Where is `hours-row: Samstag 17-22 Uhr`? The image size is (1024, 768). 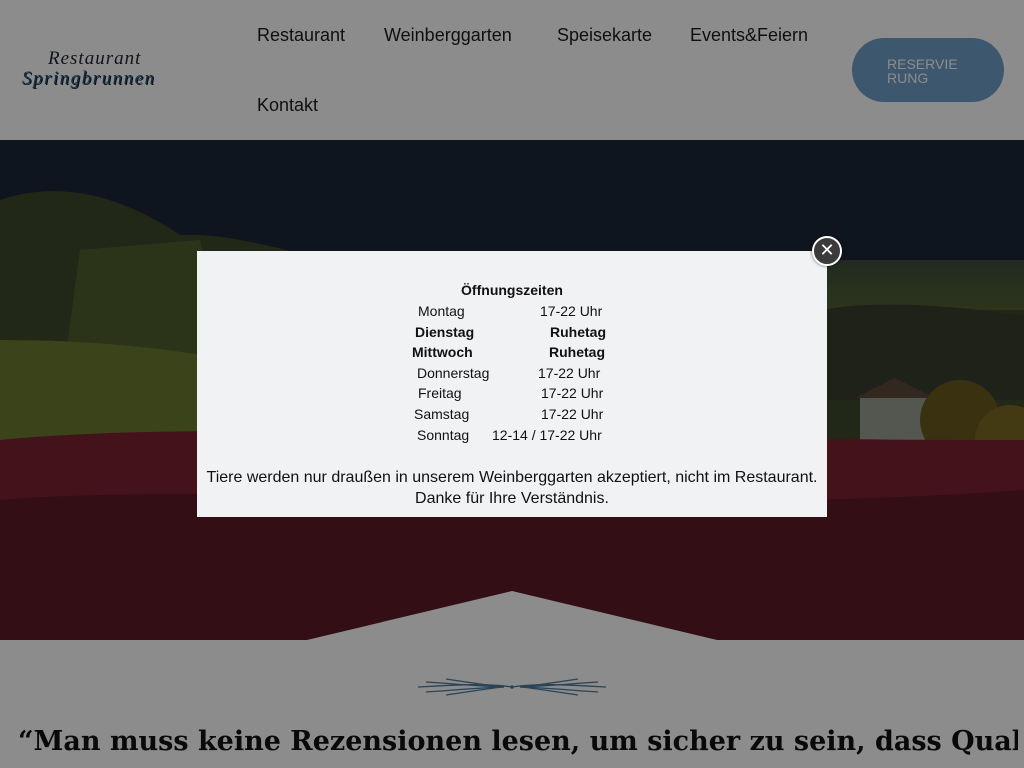 hours-row: Samstag 17-22 Uhr is located at coordinates (517, 416).